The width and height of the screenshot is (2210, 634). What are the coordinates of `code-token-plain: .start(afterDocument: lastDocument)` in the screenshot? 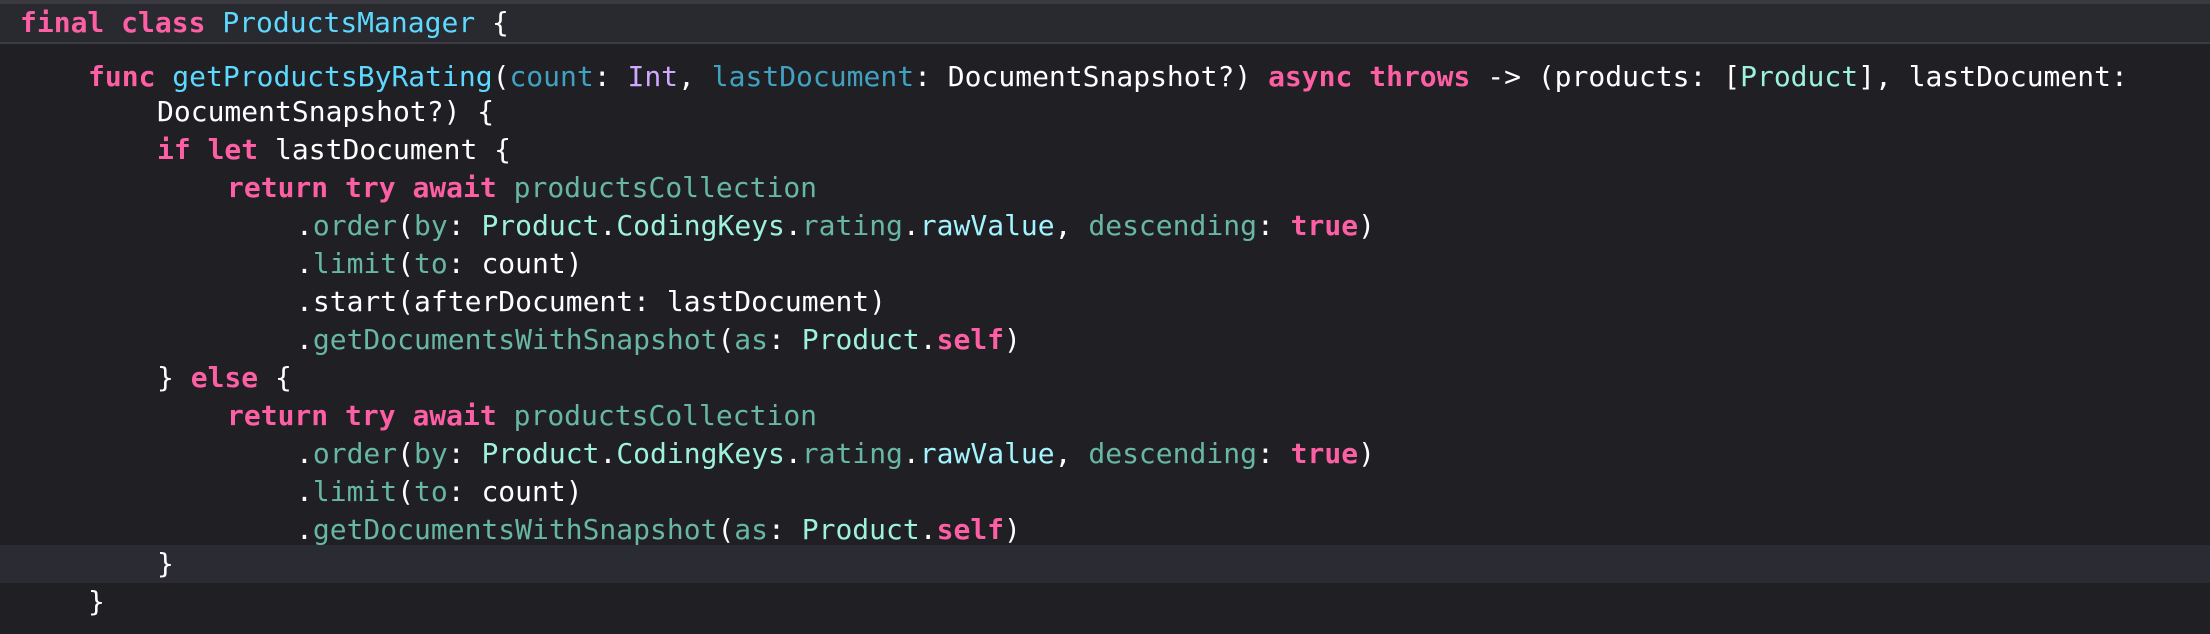 It's located at (591, 301).